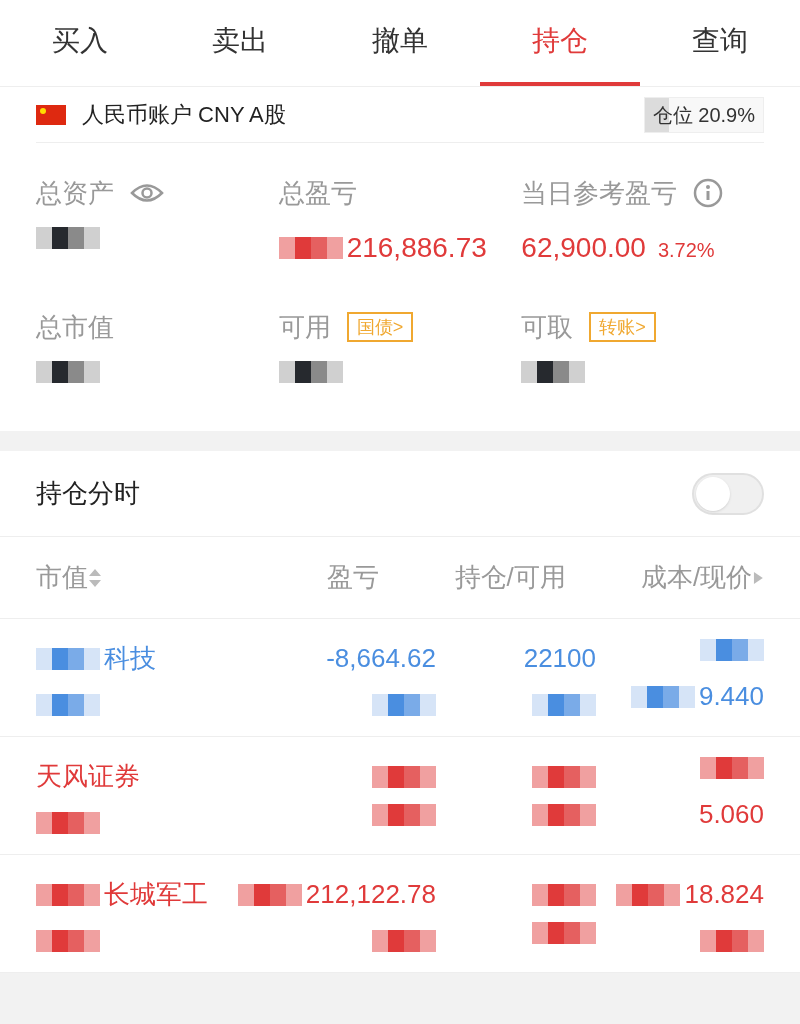 The height and width of the screenshot is (1024, 800). What do you see at coordinates (381, 658) in the screenshot?
I see `value-text: -8,664.62` at bounding box center [381, 658].